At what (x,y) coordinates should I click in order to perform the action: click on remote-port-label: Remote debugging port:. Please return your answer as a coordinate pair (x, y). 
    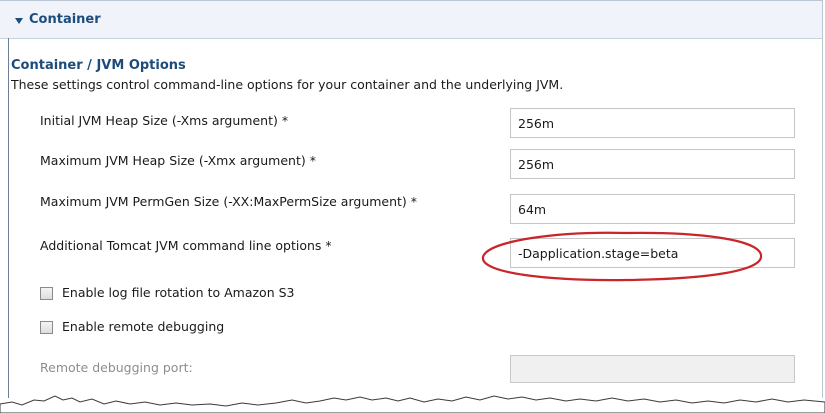
    Looking at the image, I should click on (116, 367).